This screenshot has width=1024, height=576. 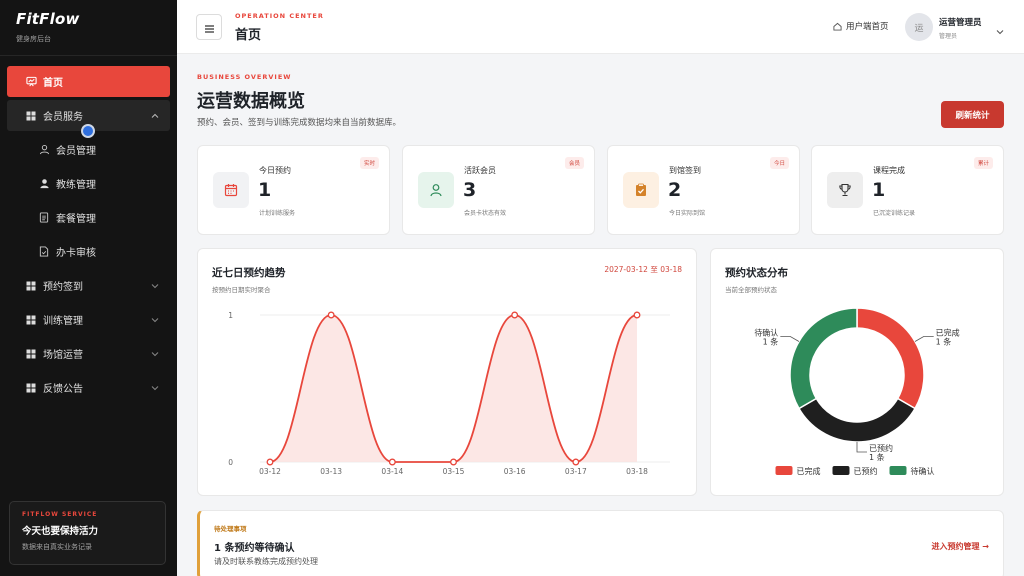 What do you see at coordinates (88, 319) in the screenshot?
I see `sidebar-item-training-manage: 训练管理` at bounding box center [88, 319].